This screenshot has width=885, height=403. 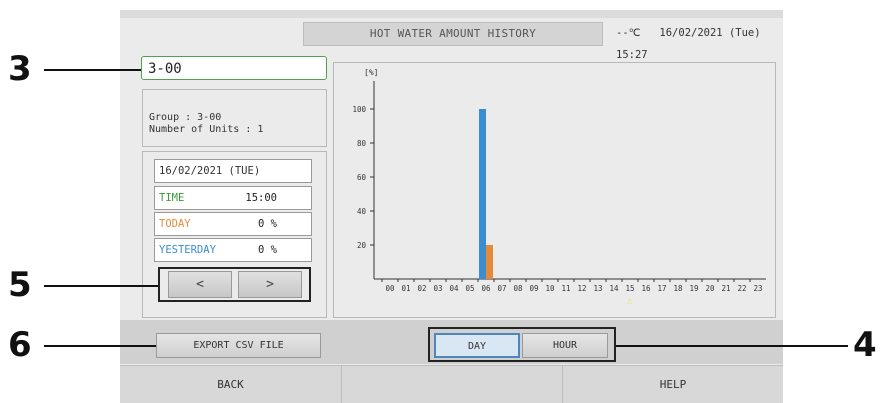 What do you see at coordinates (371, 72) in the screenshot?
I see `y-axis-label: [%]` at bounding box center [371, 72].